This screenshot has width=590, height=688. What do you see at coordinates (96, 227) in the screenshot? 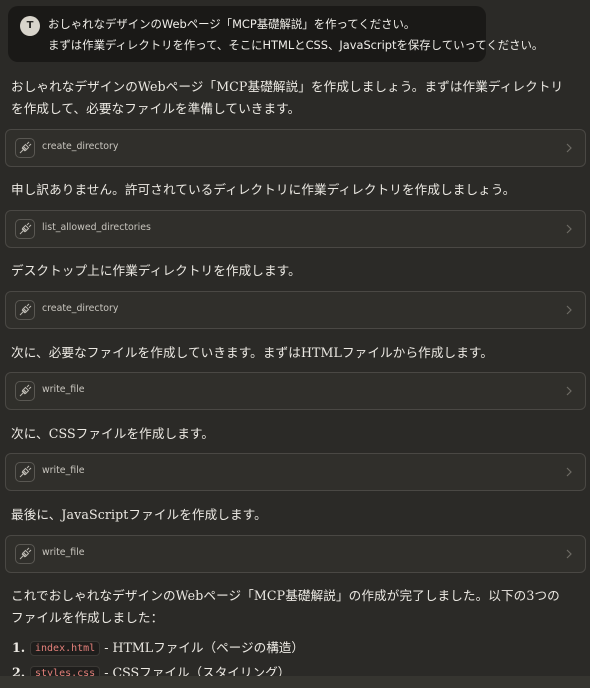
I see `tool-call-label: list_allowed_directories` at bounding box center [96, 227].